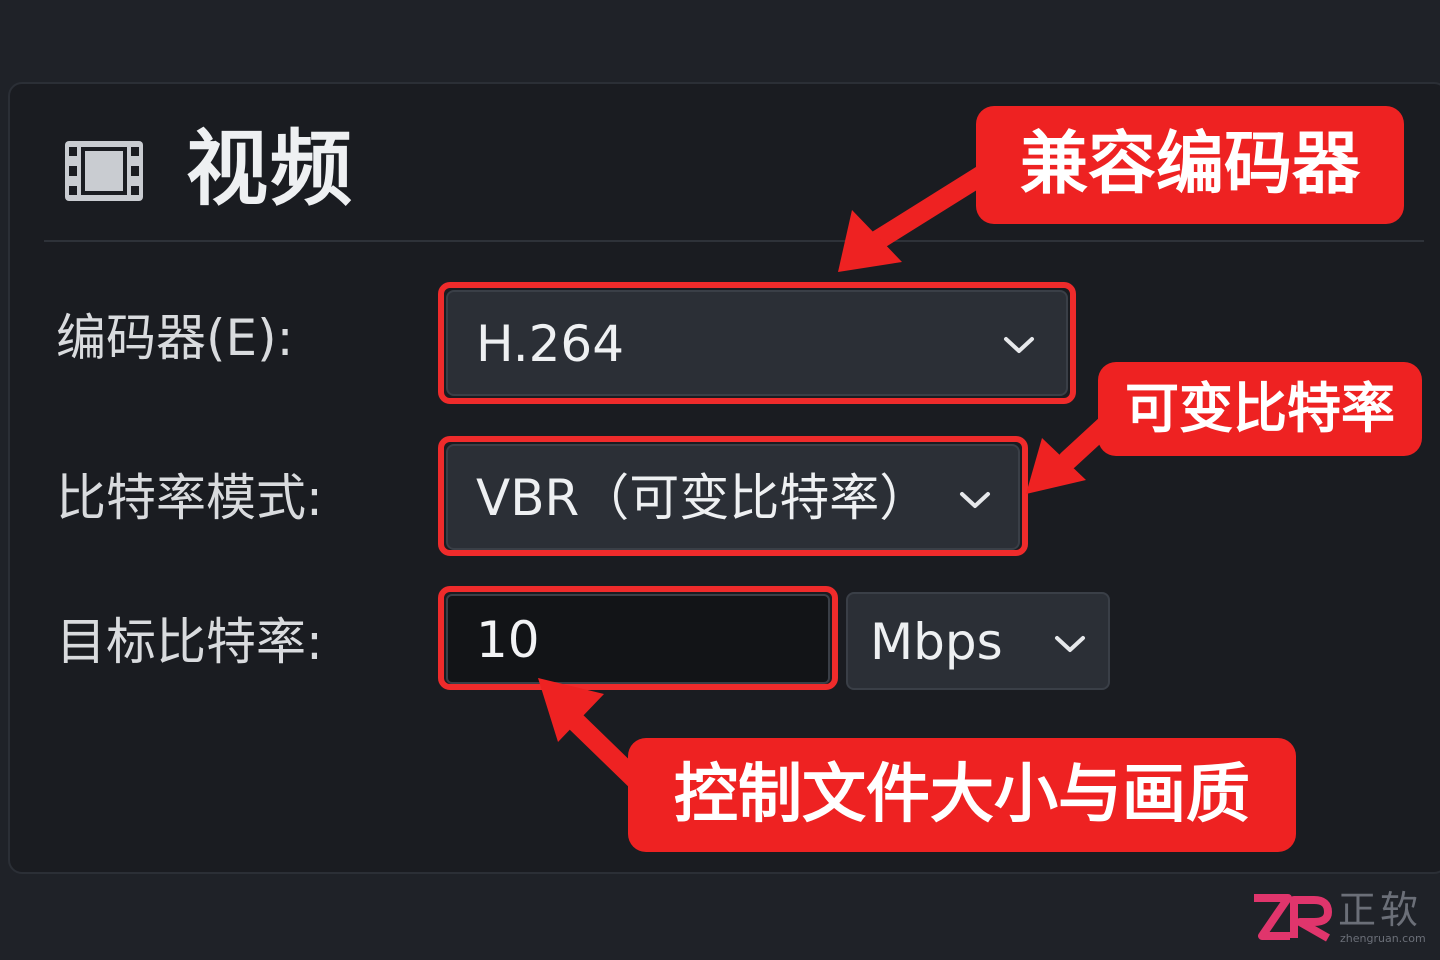 This screenshot has height=960, width=1440. Describe the element at coordinates (757, 343) in the screenshot. I see `encoder-select: H.264` at that location.